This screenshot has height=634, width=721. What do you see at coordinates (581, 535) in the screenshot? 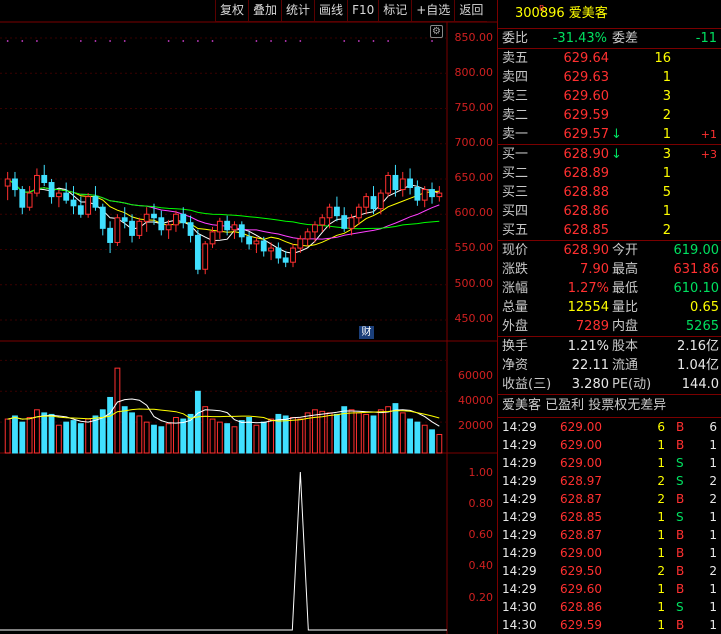
I see `tick-price: 628.87` at bounding box center [581, 535].